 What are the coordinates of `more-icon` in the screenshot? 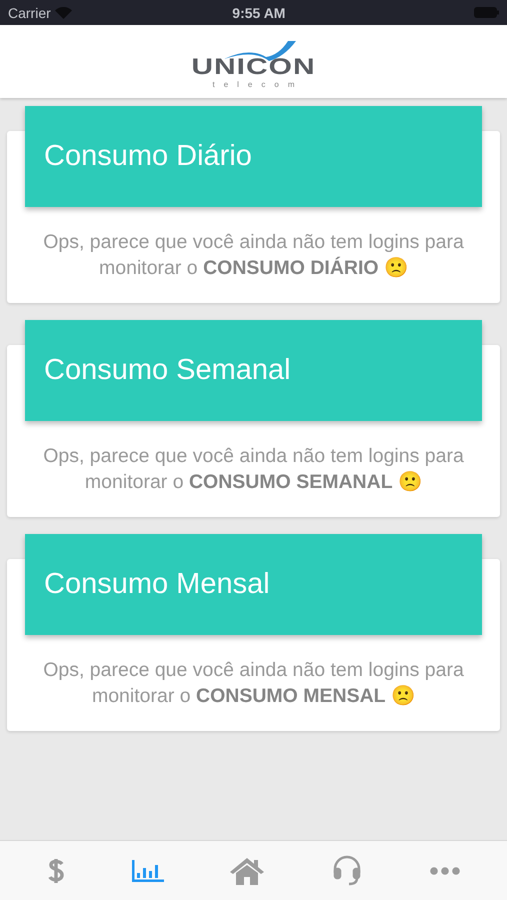 It's located at (445, 870).